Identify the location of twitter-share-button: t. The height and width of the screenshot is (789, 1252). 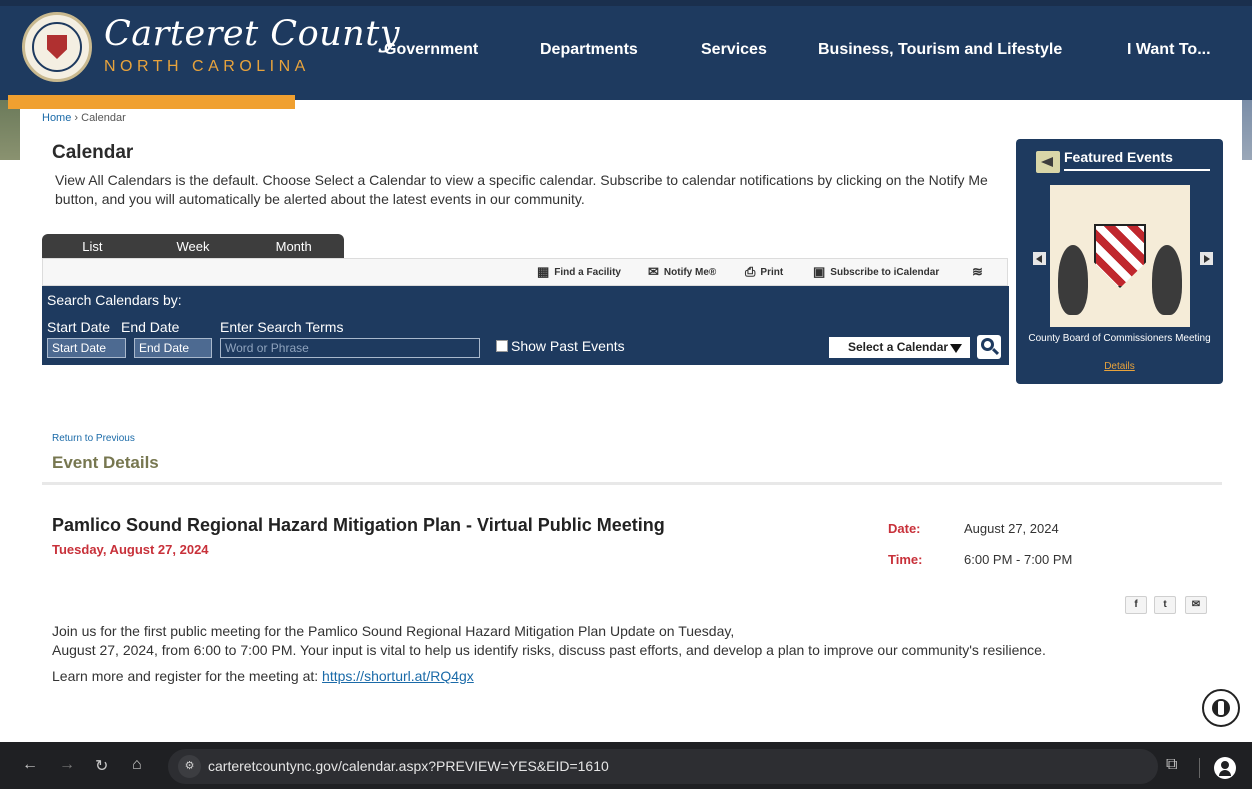
(1165, 605).